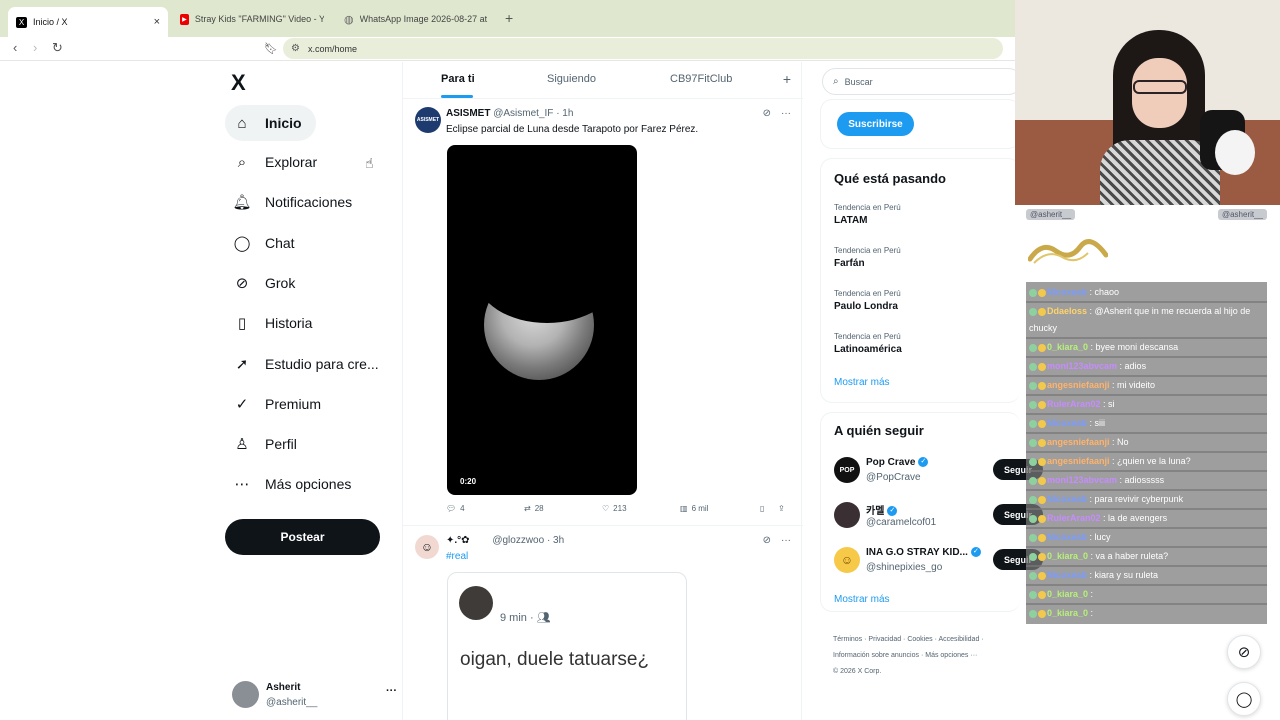 The image size is (1280, 720). What do you see at coordinates (867, 214) in the screenshot?
I see `trend-item: Tendencia en Perú LATAM` at bounding box center [867, 214].